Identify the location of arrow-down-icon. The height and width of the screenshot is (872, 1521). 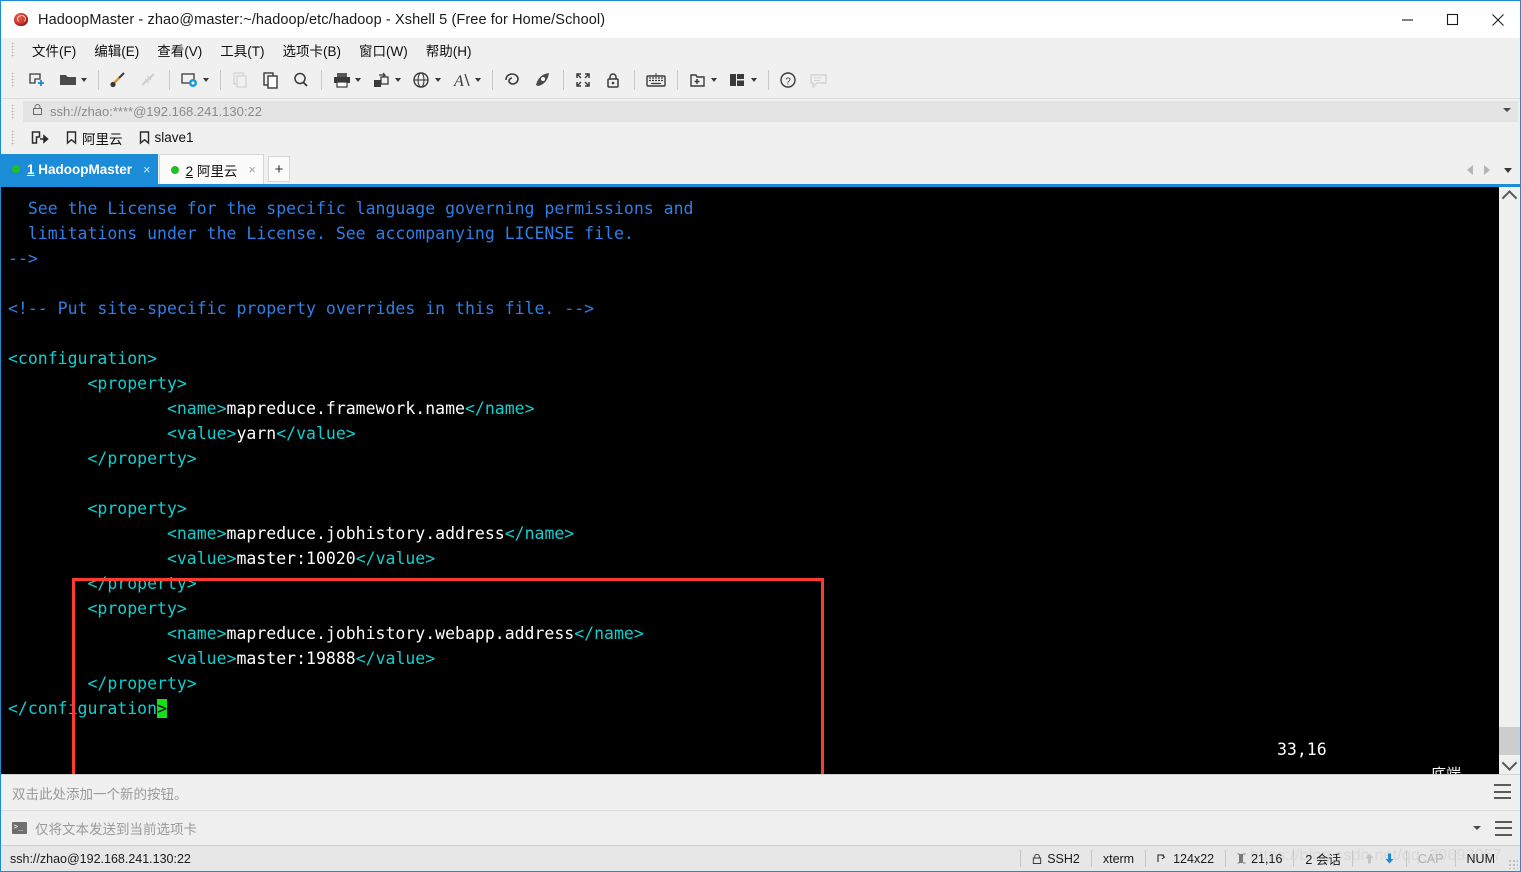
(1389, 858).